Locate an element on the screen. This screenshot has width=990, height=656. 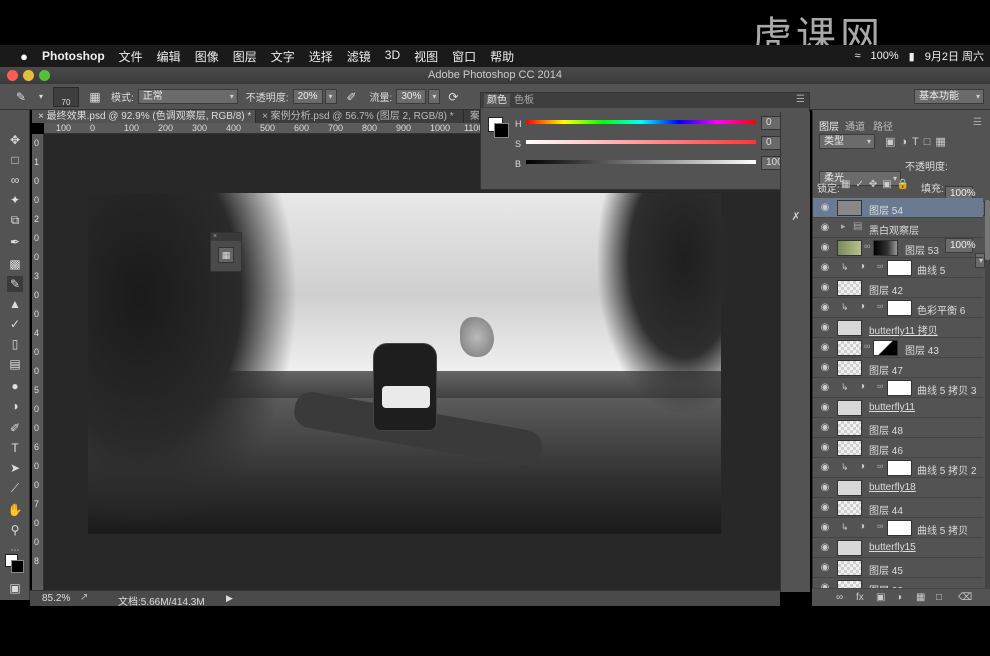
share-icon: ↗ is located at coordinates (84, 597).